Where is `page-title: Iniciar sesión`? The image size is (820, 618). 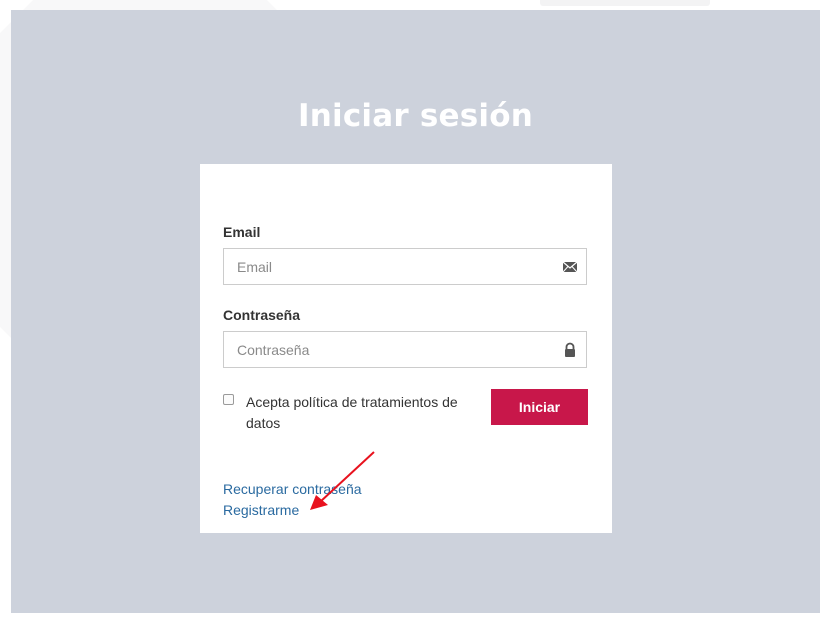 page-title: Iniciar sesión is located at coordinates (415, 116).